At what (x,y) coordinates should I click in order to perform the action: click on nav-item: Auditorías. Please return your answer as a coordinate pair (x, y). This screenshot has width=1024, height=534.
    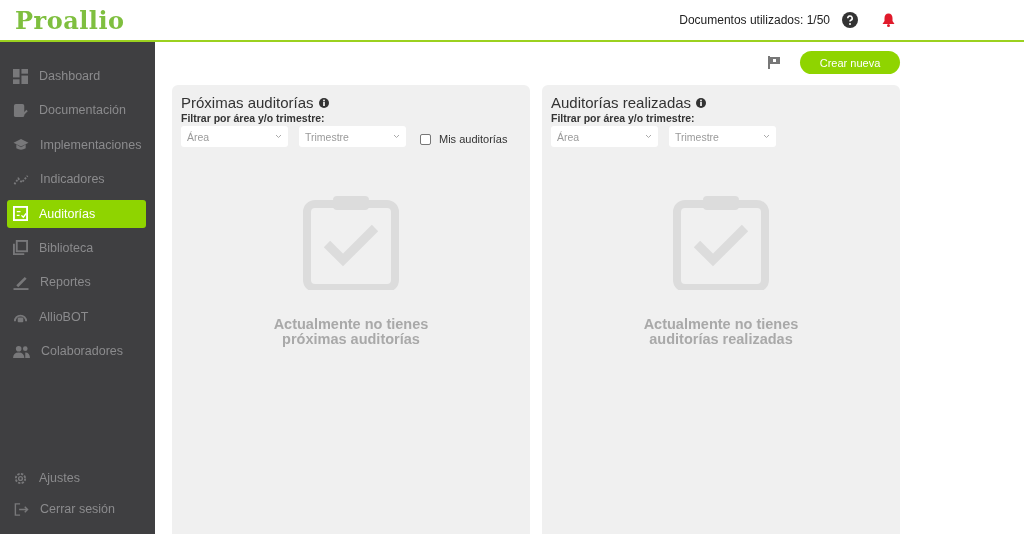
    Looking at the image, I should click on (76, 213).